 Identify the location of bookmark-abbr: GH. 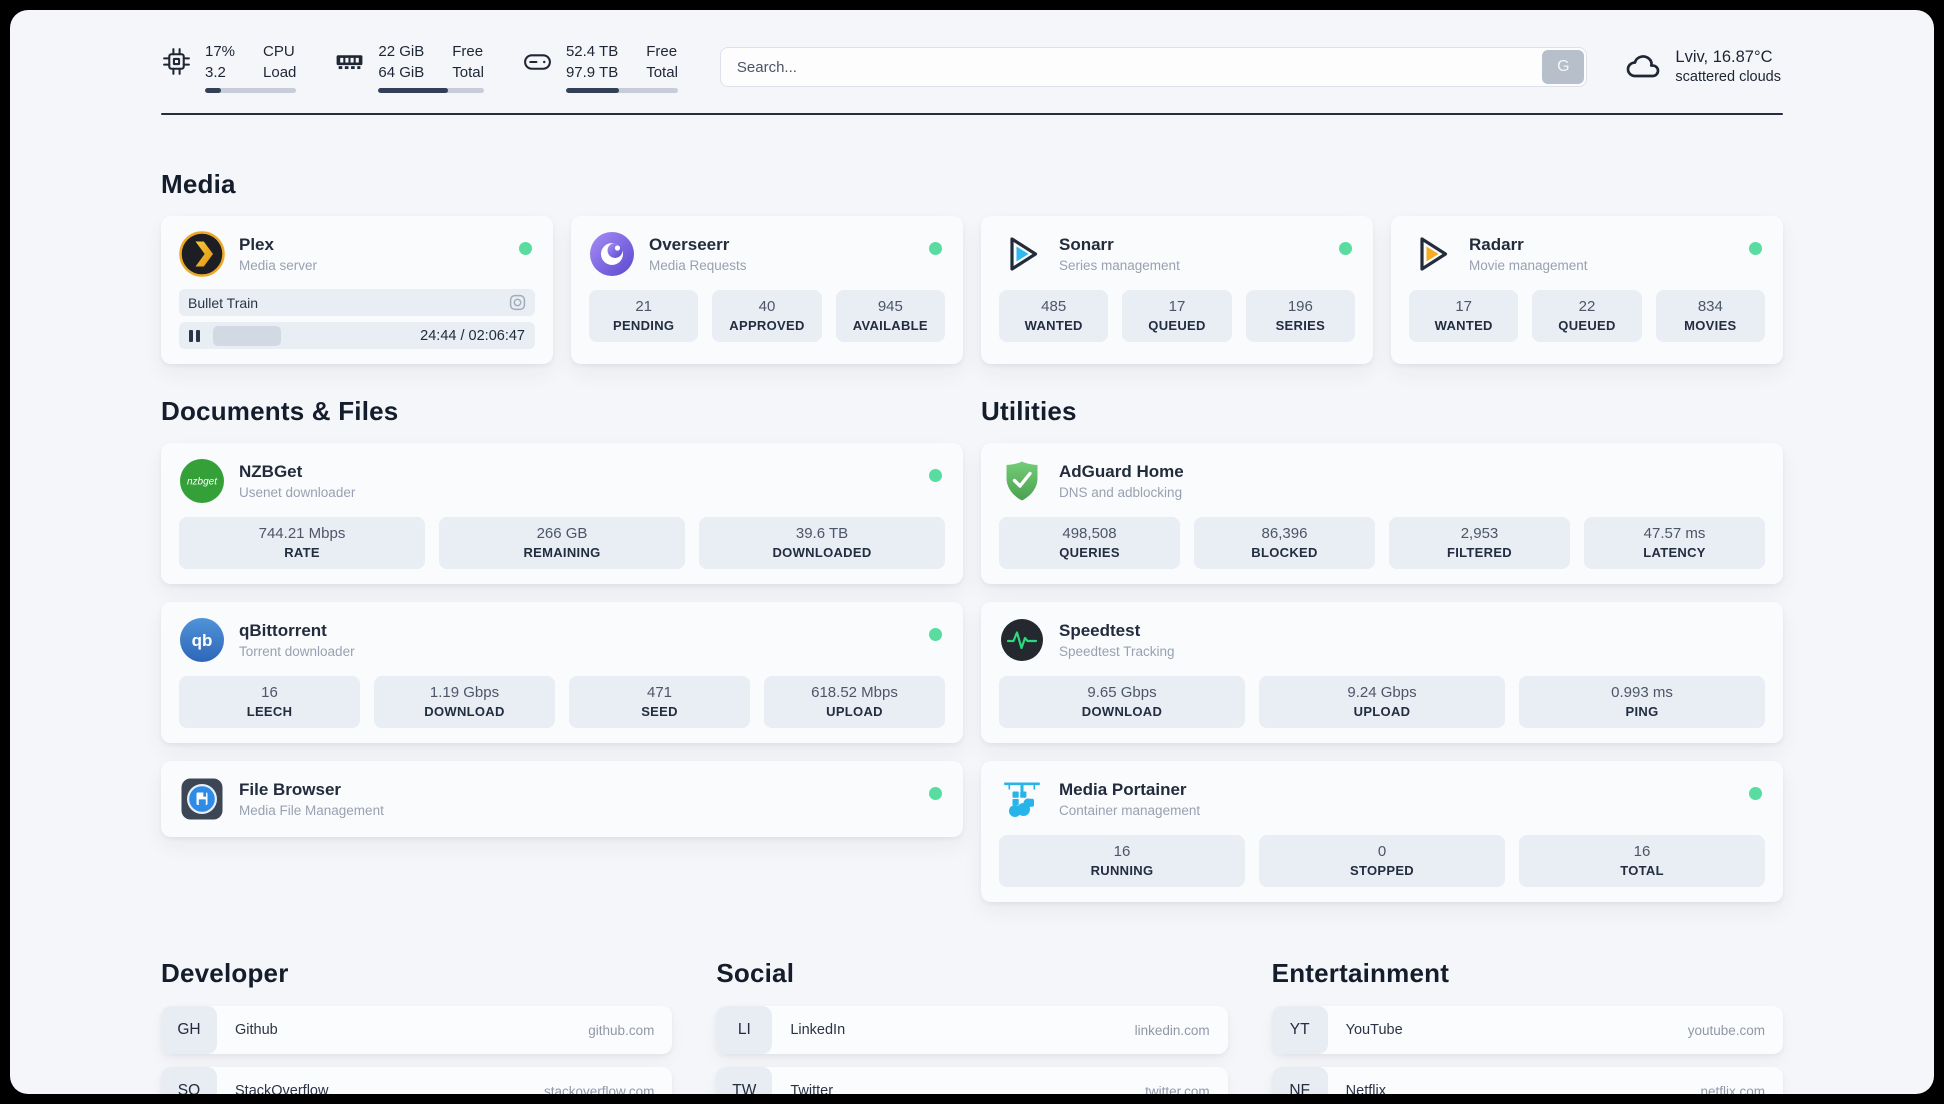
(189, 1030).